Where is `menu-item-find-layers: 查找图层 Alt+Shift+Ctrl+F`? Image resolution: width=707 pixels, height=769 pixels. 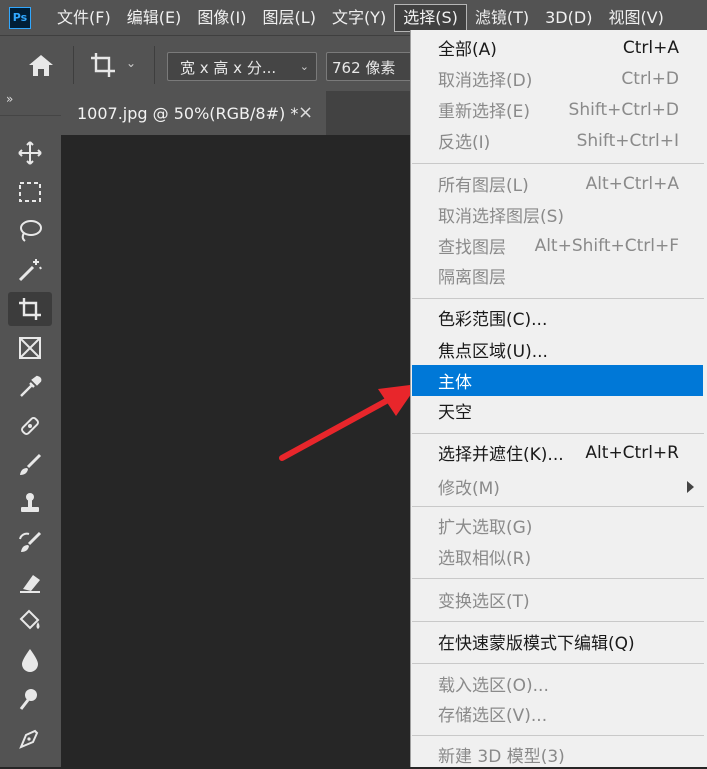
menu-item-find-layers: 查找图层 Alt+Shift+Ctrl+F is located at coordinates (559, 245).